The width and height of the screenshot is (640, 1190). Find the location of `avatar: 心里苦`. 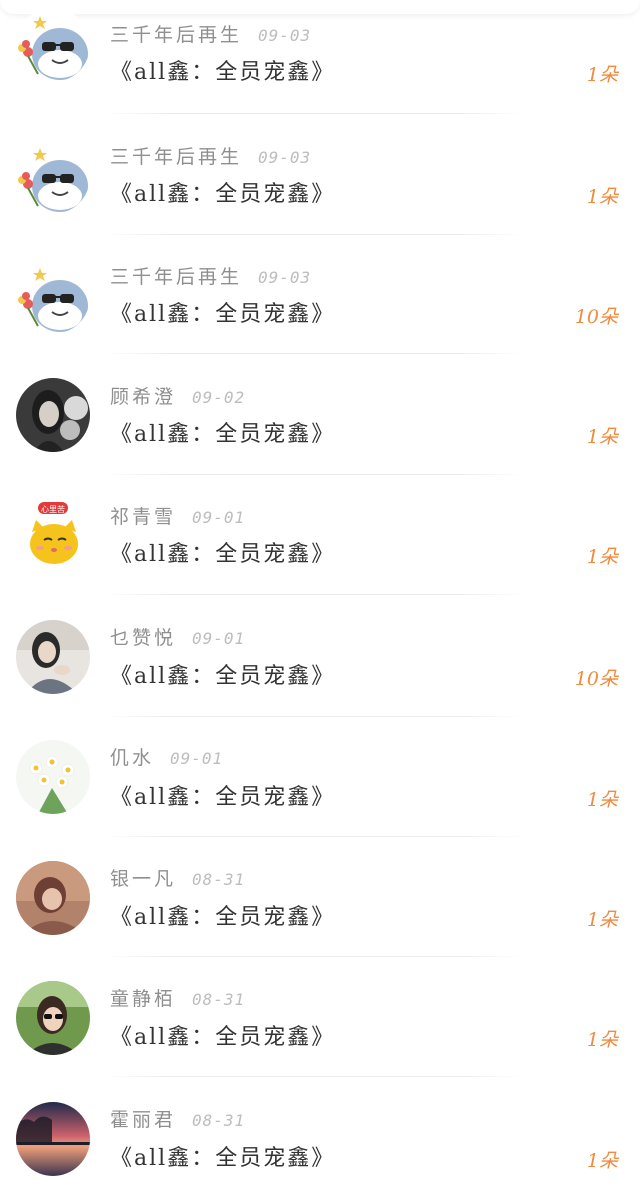

avatar: 心里苦 is located at coordinates (53, 535).